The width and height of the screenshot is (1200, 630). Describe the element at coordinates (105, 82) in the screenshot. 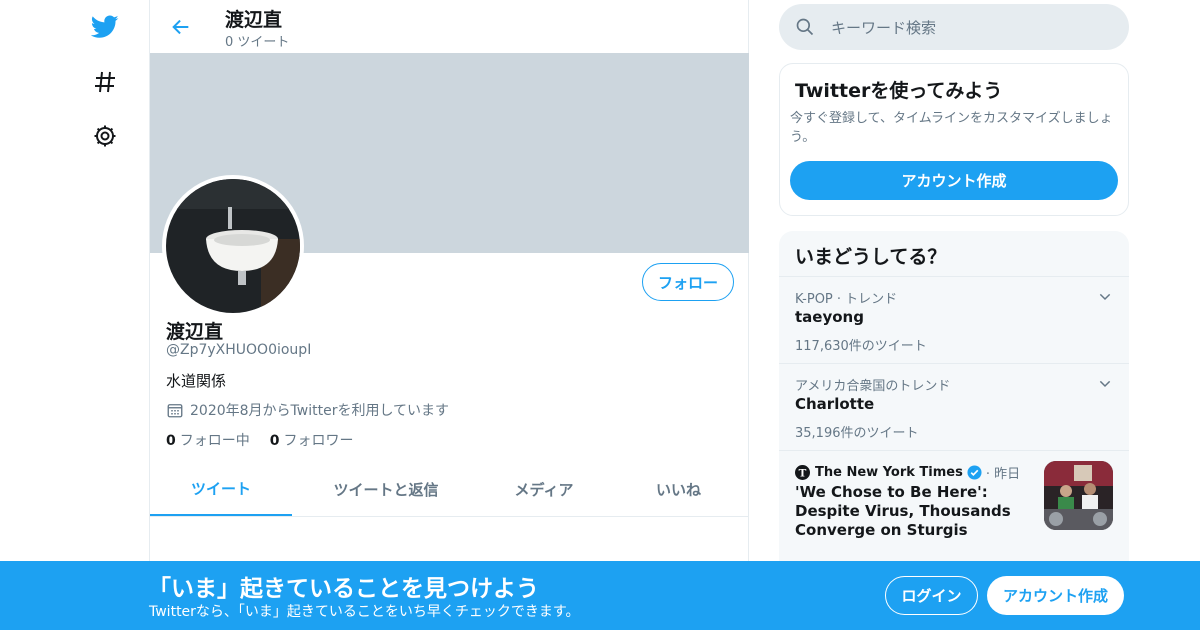

I see `hashtag-icon` at that location.